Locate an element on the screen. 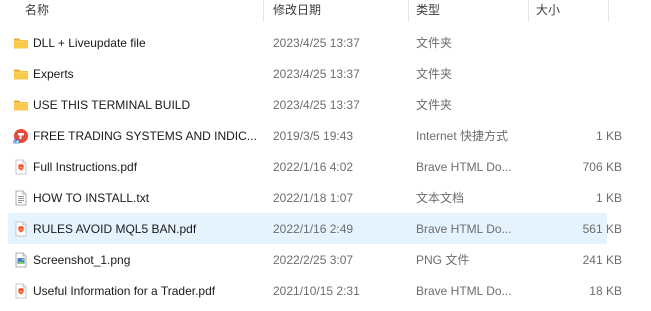  column-header-type-label: 类型 is located at coordinates (428, 10).